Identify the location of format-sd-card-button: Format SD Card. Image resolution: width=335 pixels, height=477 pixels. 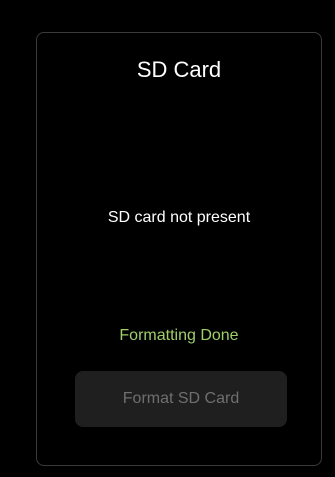
(181, 399).